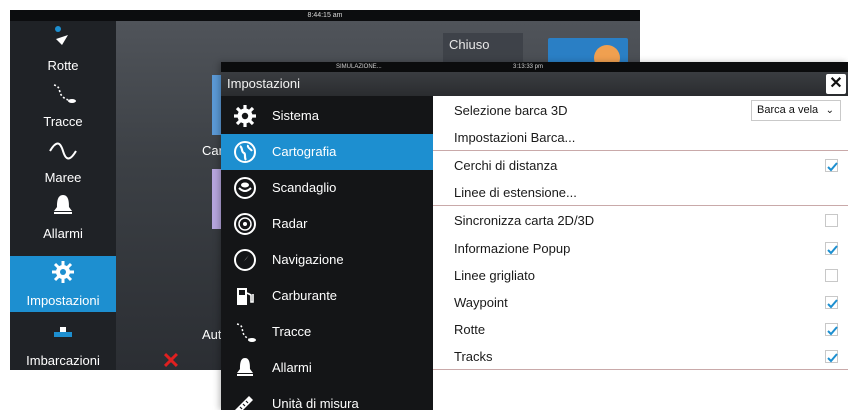 This screenshot has width=848, height=410. What do you see at coordinates (829, 110) in the screenshot?
I see `chevron-down-icon: ⌄` at bounding box center [829, 110].